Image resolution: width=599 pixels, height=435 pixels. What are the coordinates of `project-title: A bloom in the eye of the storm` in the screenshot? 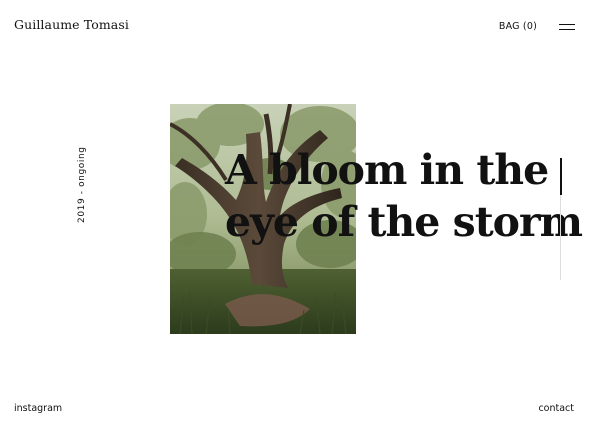 It's located at (411, 196).